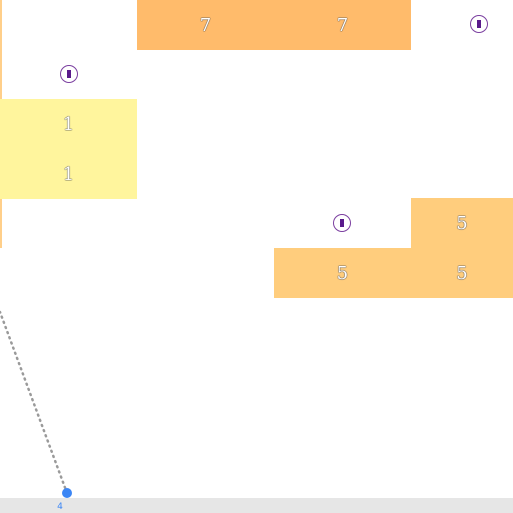  I want to click on ball-launcher, so click(67, 493).